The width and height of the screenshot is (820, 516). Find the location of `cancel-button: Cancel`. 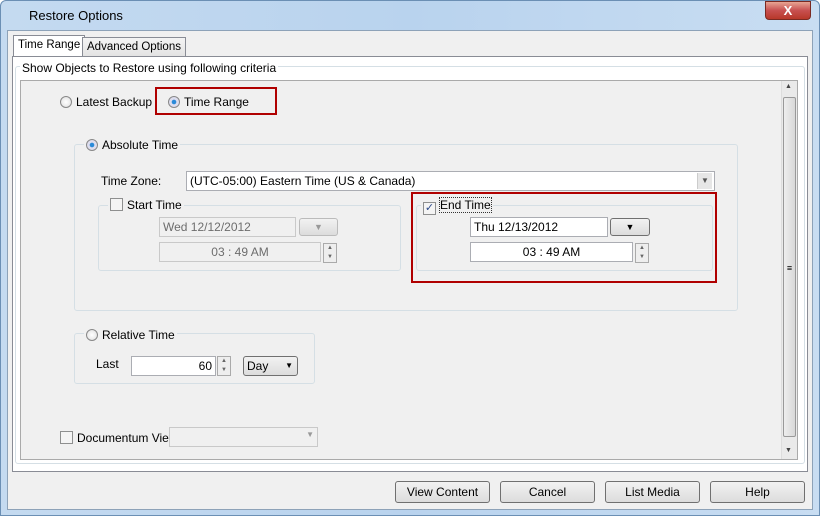

cancel-button: Cancel is located at coordinates (547, 492).